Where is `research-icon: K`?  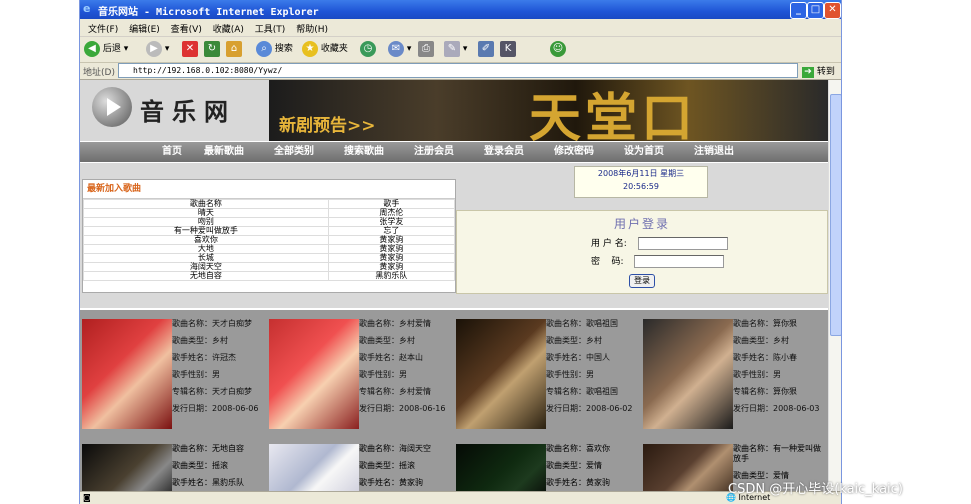 research-icon: K is located at coordinates (508, 48).